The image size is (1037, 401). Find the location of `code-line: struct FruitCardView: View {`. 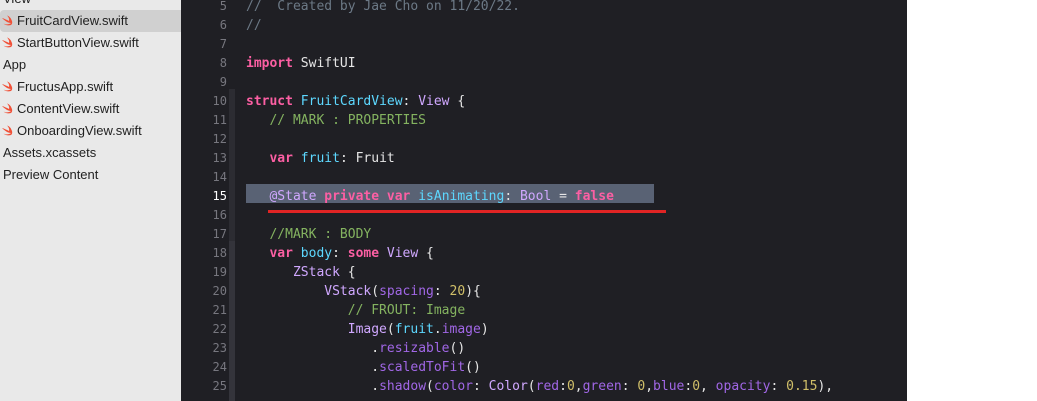

code-line: struct FruitCardView: View { is located at coordinates (355, 101).